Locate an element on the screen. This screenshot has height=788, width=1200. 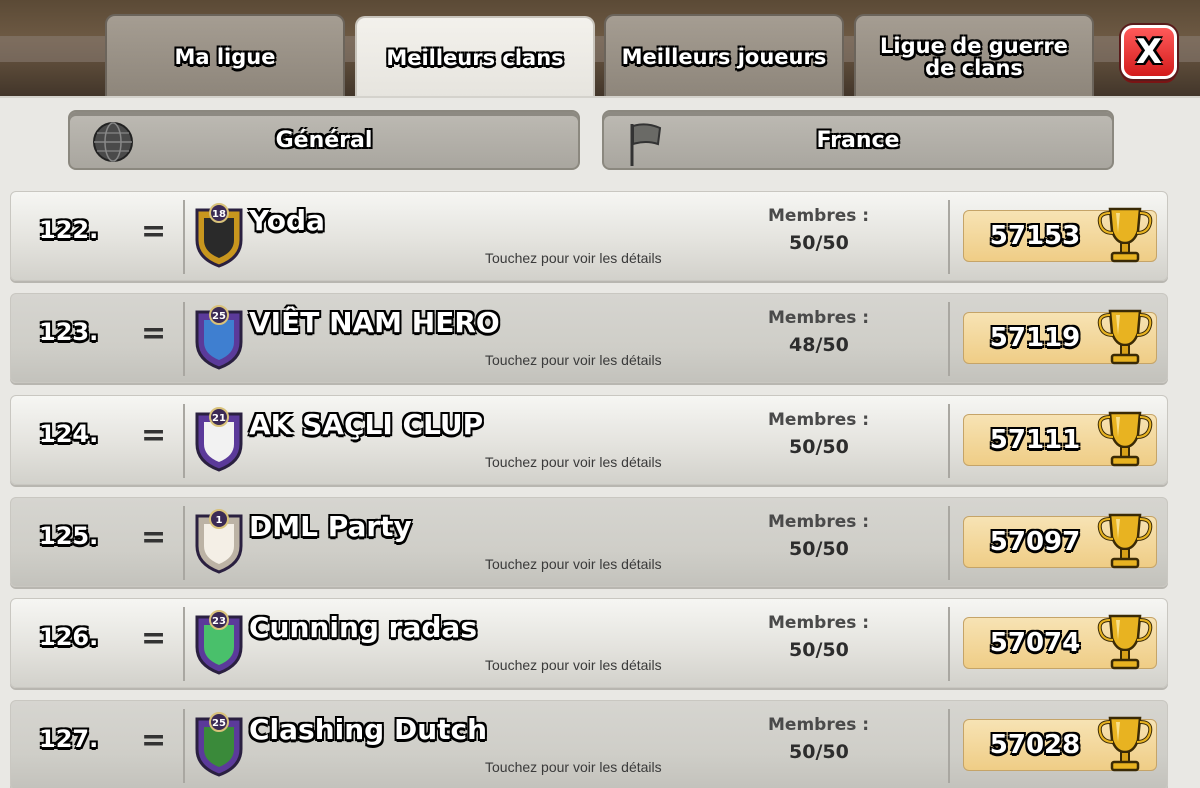
clan-name: Cunning radas is located at coordinates (363, 627).